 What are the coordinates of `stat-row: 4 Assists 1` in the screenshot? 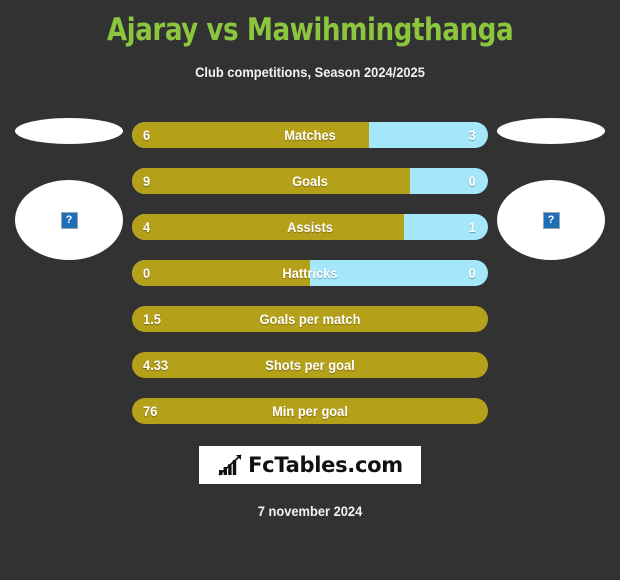 It's located at (310, 227).